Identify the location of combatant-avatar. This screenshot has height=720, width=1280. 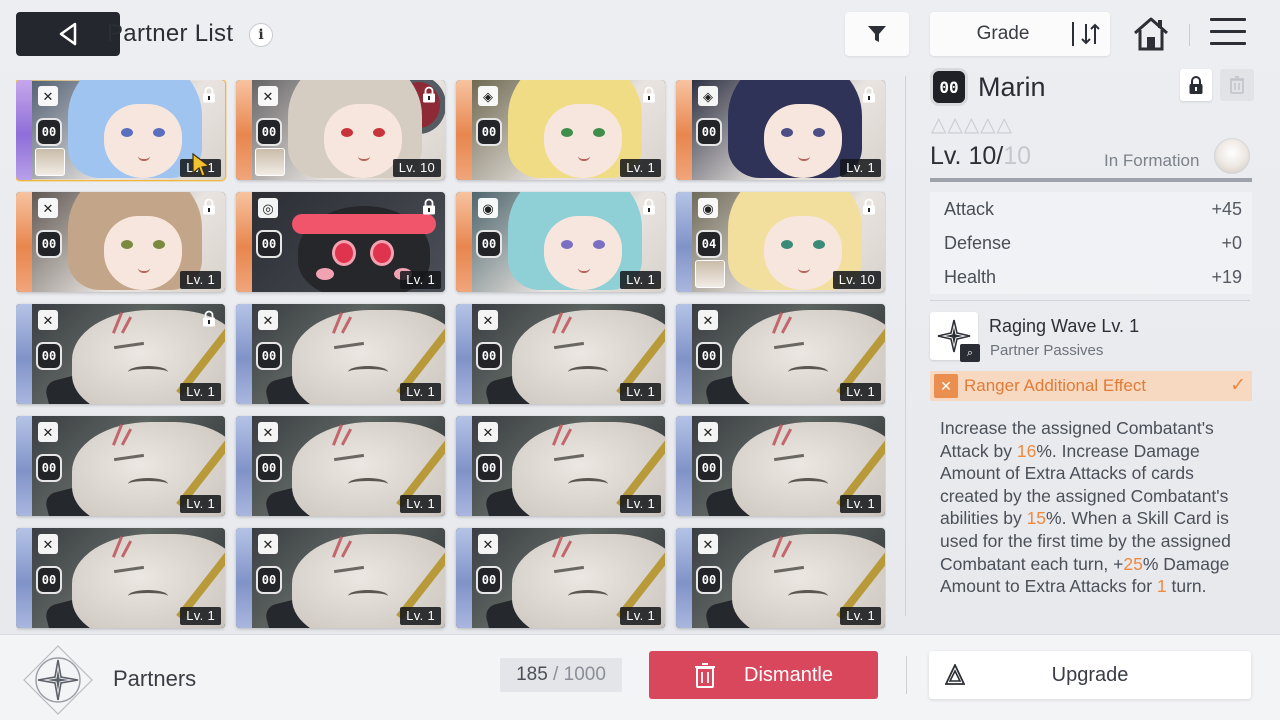
(1232, 156).